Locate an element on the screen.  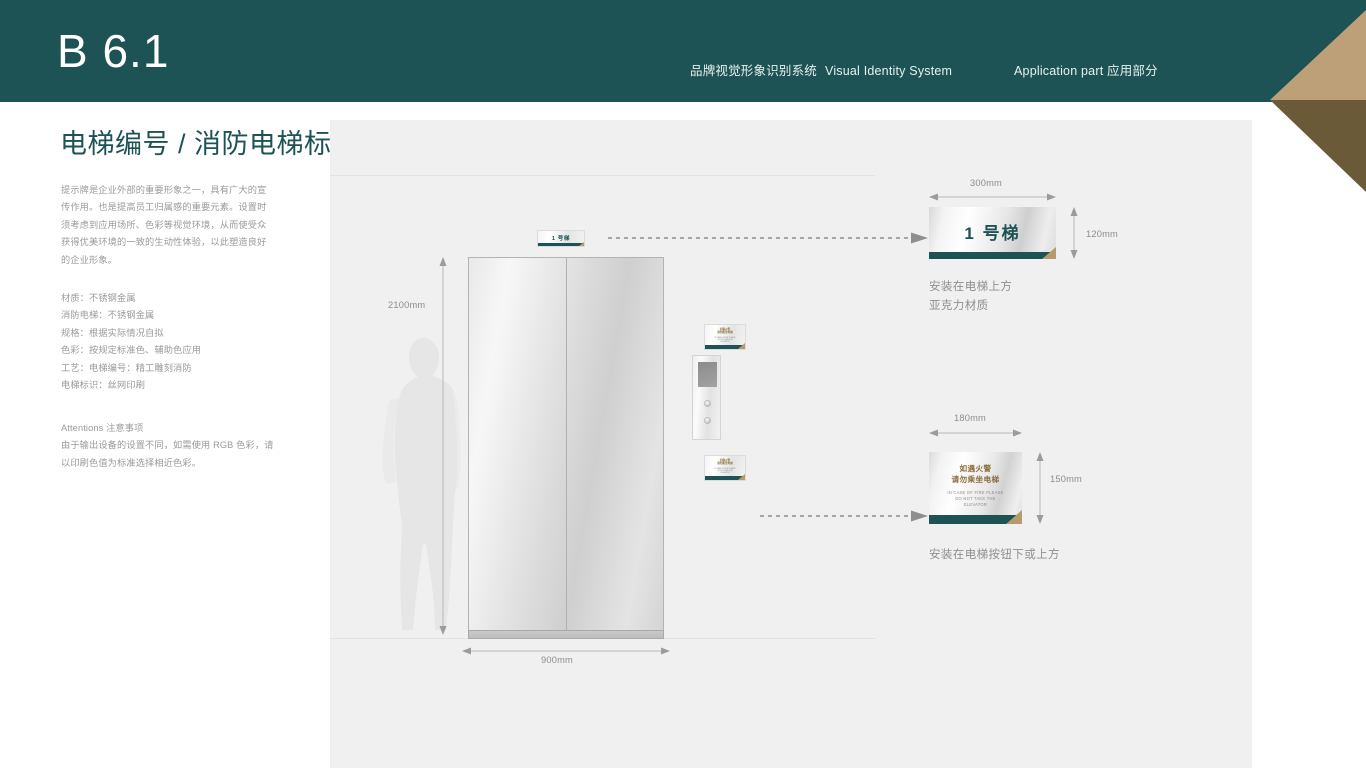
fire-cn-line1: 如遇火警 is located at coordinates (975, 468).